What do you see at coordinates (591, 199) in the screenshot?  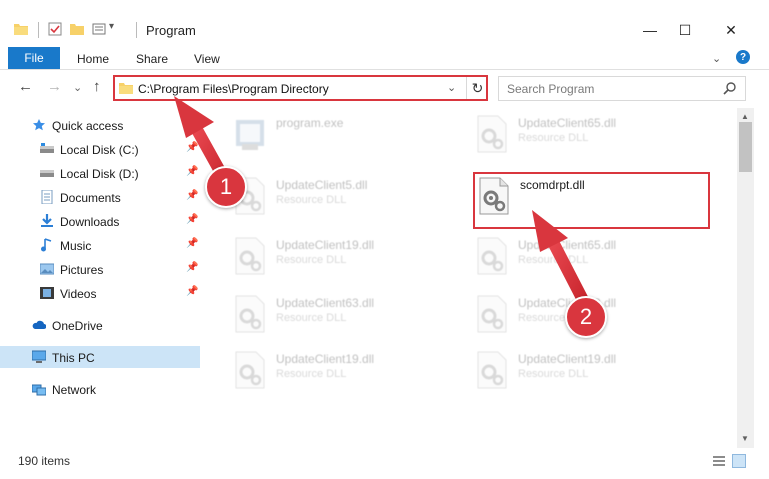 I see `file-item-scomdrpt: scomdrpt.dll` at bounding box center [591, 199].